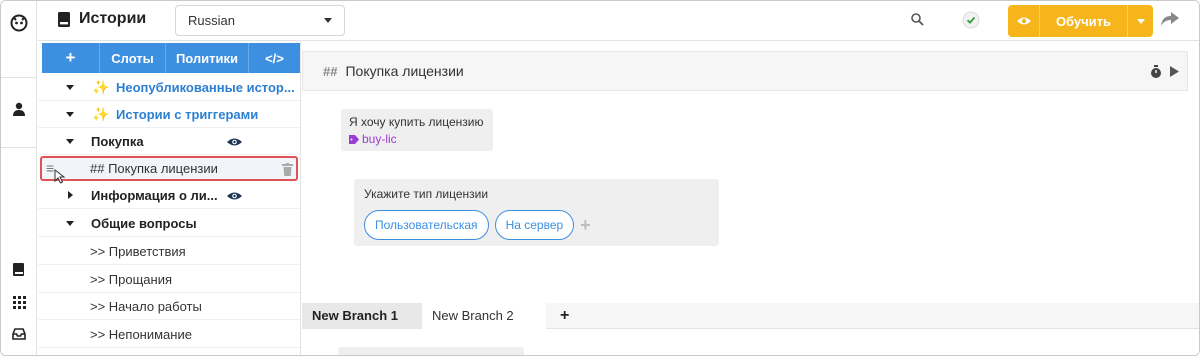 The width and height of the screenshot is (1200, 356). Describe the element at coordinates (1156, 72) in the screenshot. I see `timer-icon` at that location.